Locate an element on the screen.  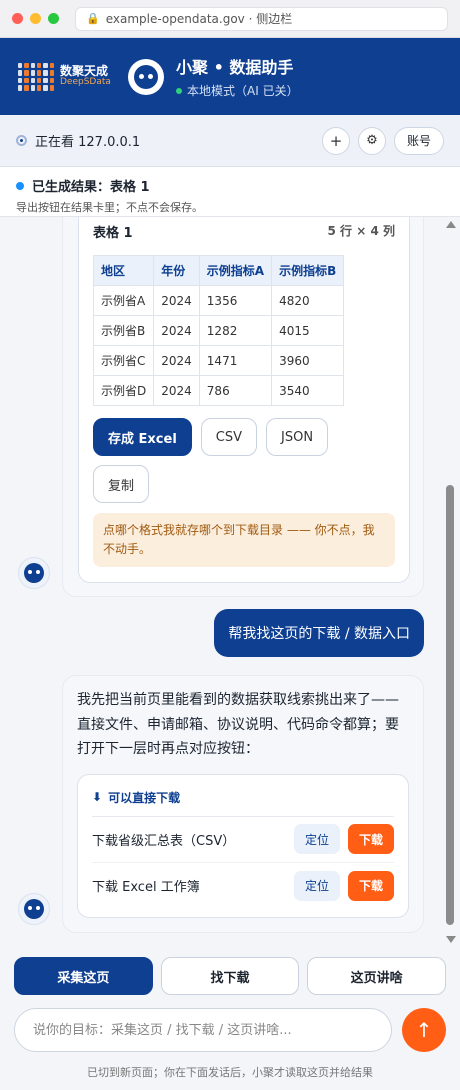
close-window-button is located at coordinates (17, 18).